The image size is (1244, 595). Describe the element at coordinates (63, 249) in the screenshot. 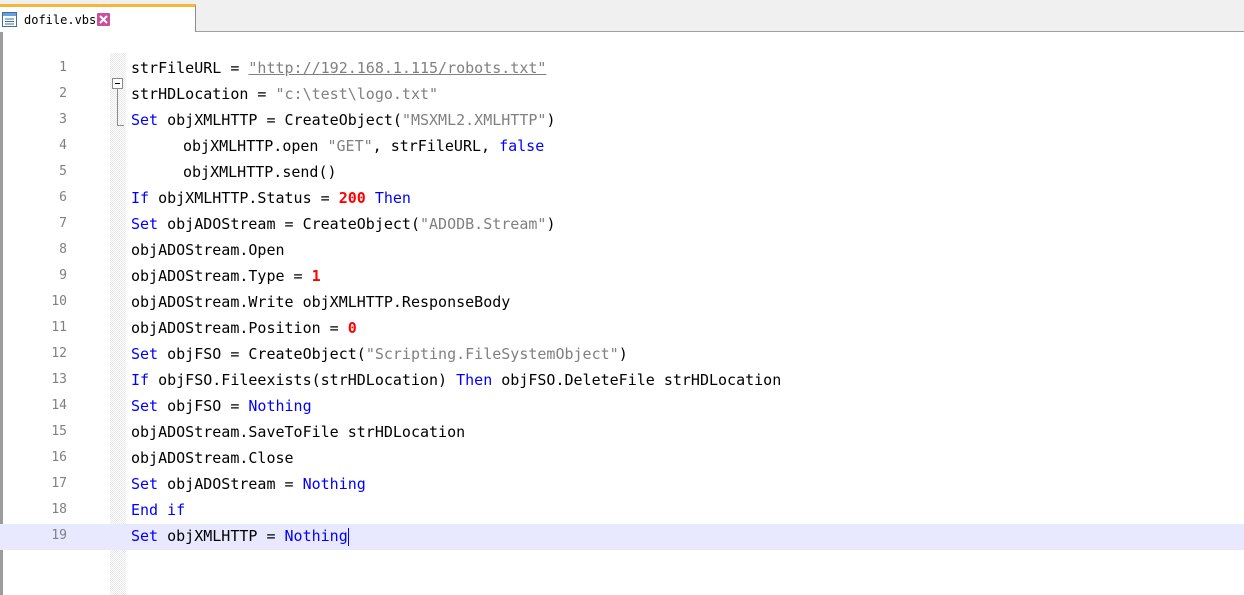

I see `line-number: 8` at that location.